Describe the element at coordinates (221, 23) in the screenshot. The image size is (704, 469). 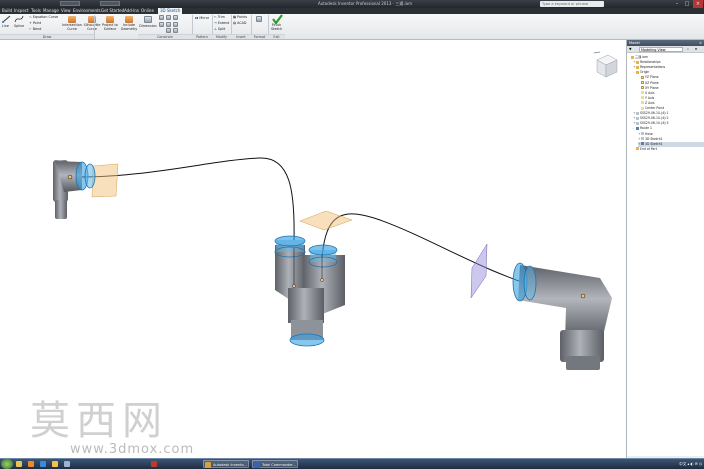
I see `extend-button: → Extend` at that location.